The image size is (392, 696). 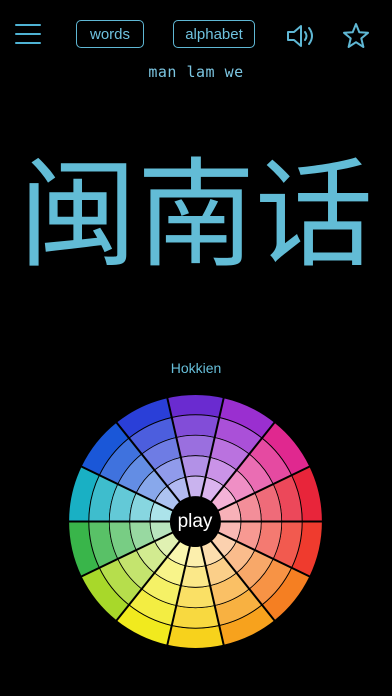 What do you see at coordinates (196, 72) in the screenshot?
I see `romanization-text: man lam we` at bounding box center [196, 72].